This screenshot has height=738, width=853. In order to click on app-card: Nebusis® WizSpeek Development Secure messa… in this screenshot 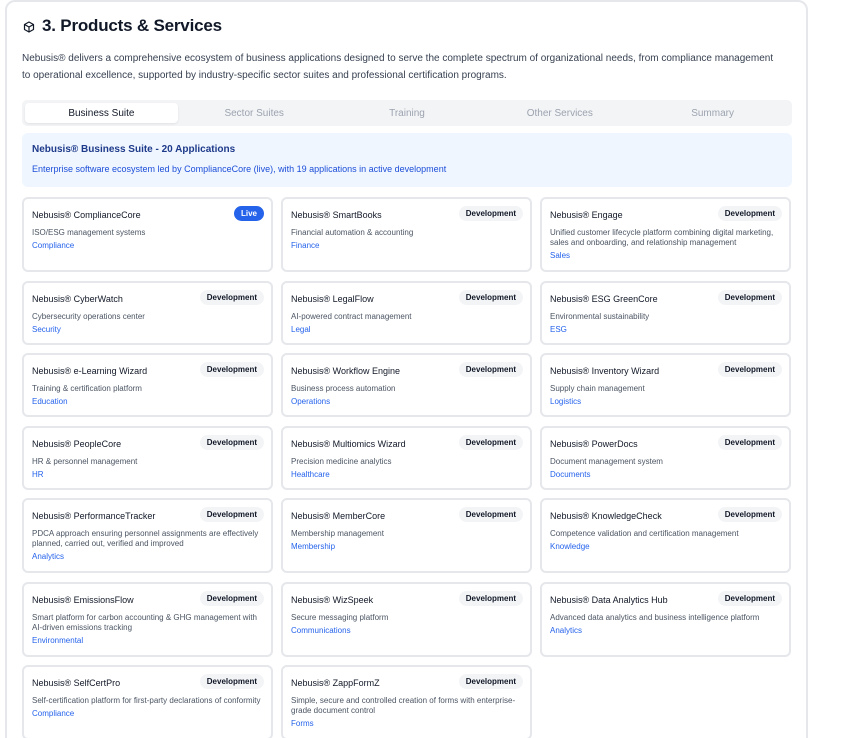, I will do `click(406, 619)`.